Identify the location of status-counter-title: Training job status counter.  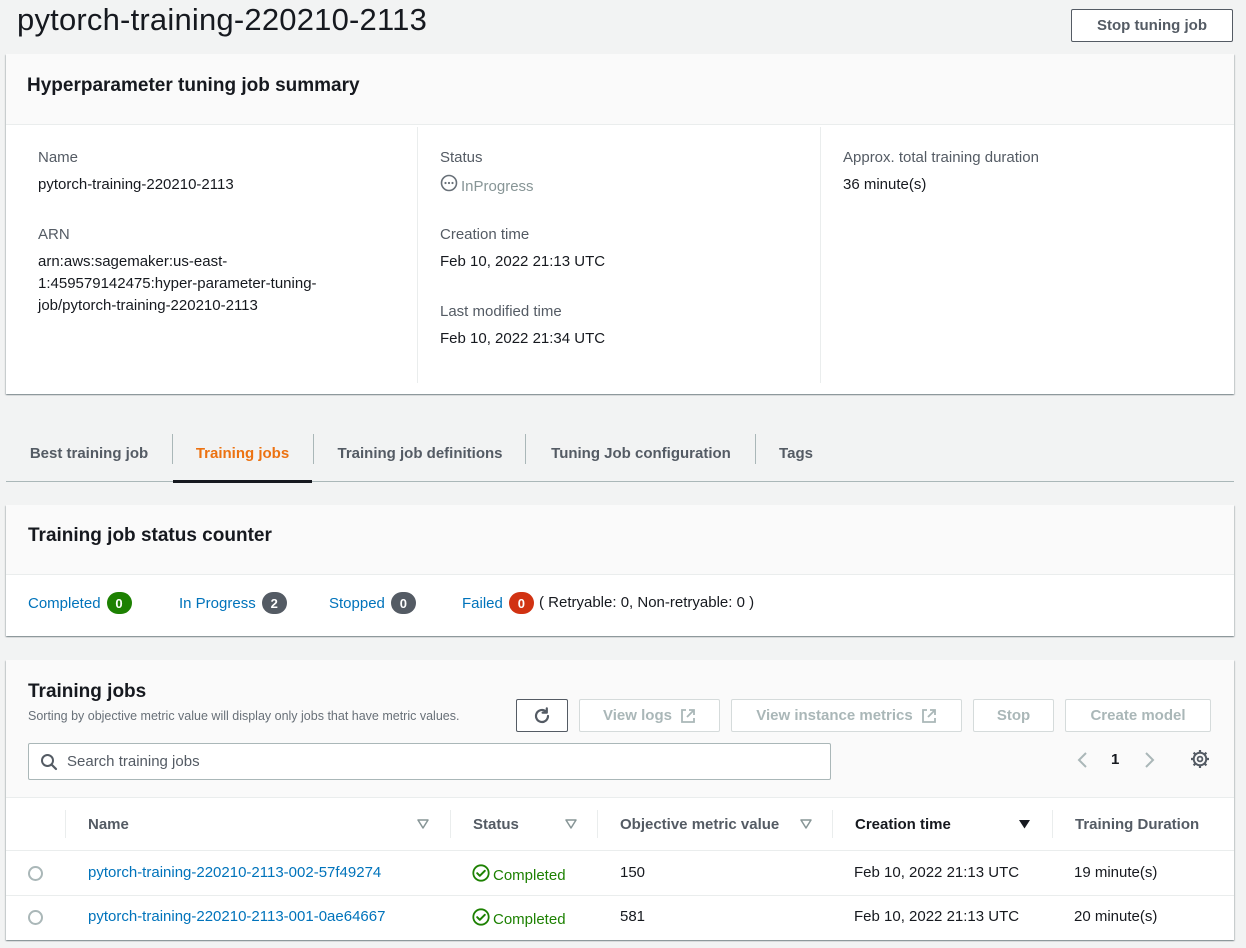
(150, 535).